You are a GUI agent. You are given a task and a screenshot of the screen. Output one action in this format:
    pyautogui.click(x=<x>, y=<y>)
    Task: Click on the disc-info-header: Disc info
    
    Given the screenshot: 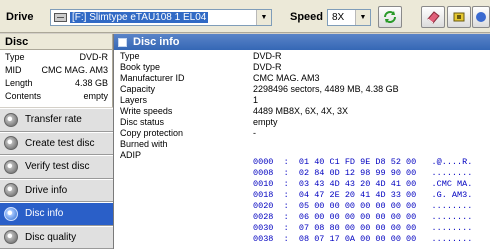 What is the action you would take?
    pyautogui.click(x=302, y=42)
    